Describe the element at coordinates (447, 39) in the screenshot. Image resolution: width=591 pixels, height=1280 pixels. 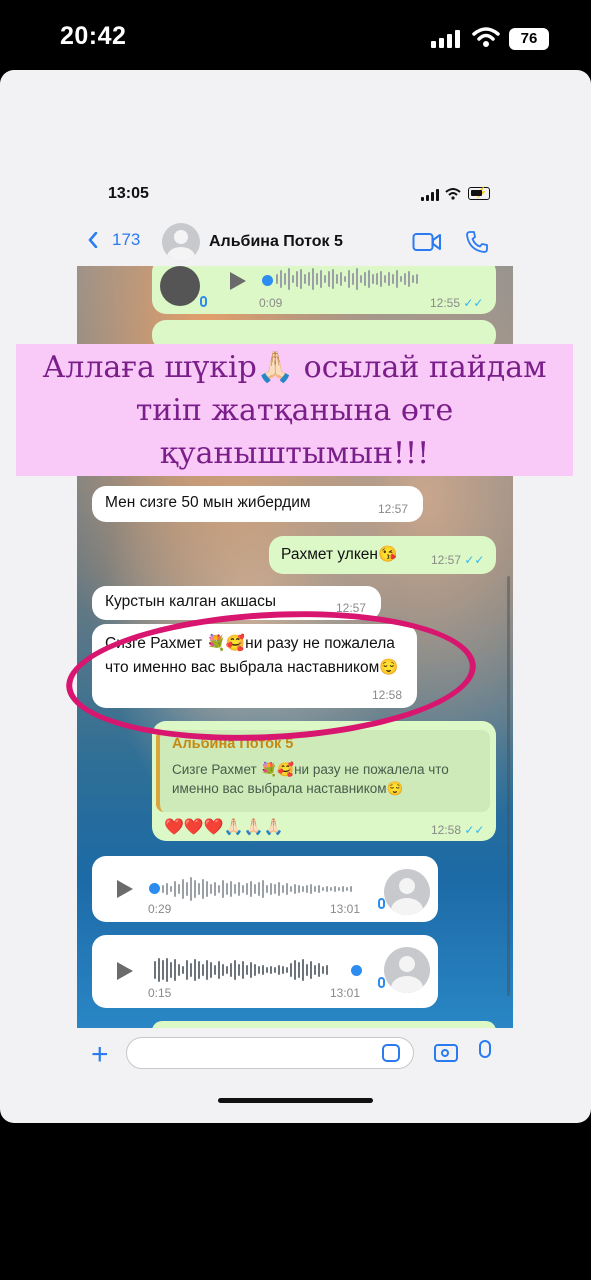
I see `signal-icon` at that location.